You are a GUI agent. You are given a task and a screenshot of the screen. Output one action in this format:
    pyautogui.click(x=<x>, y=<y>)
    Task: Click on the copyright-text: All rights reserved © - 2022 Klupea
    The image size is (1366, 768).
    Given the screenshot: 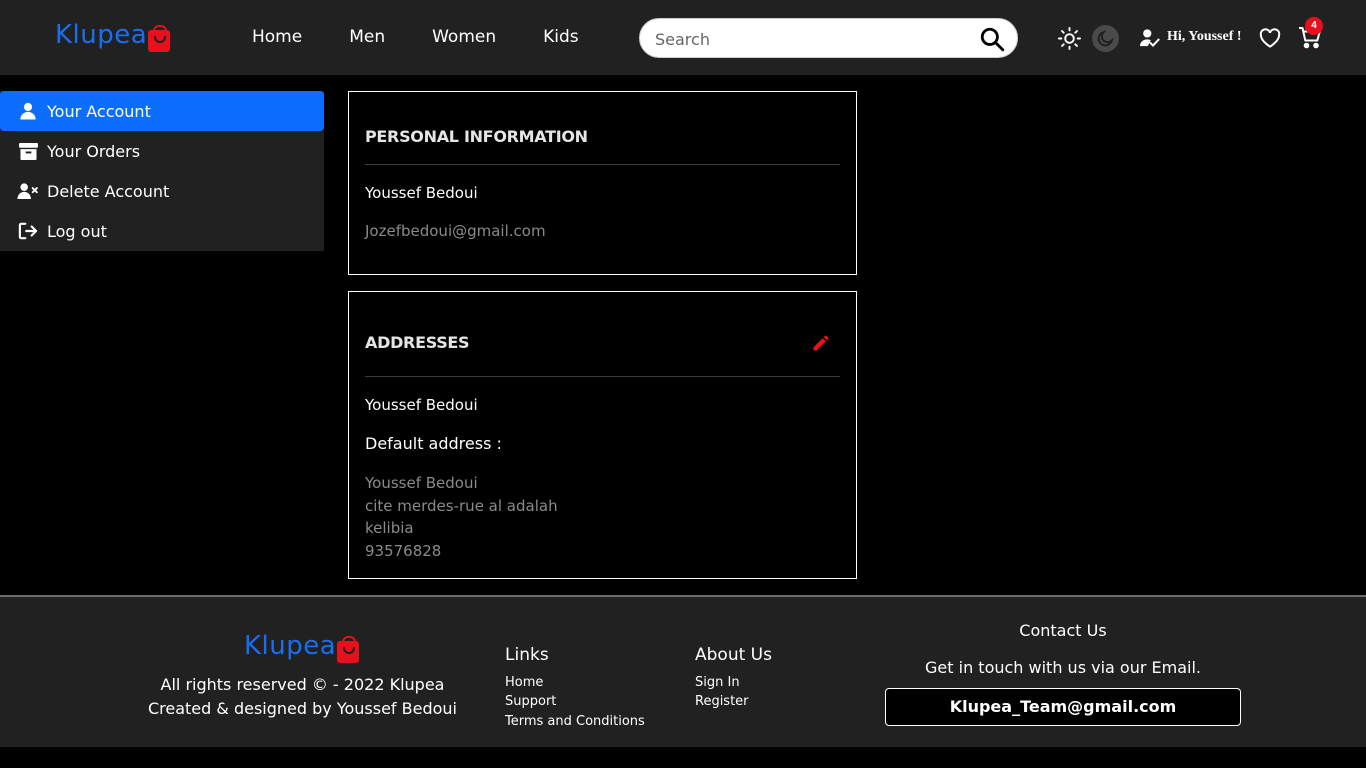 What is the action you would take?
    pyautogui.click(x=302, y=684)
    